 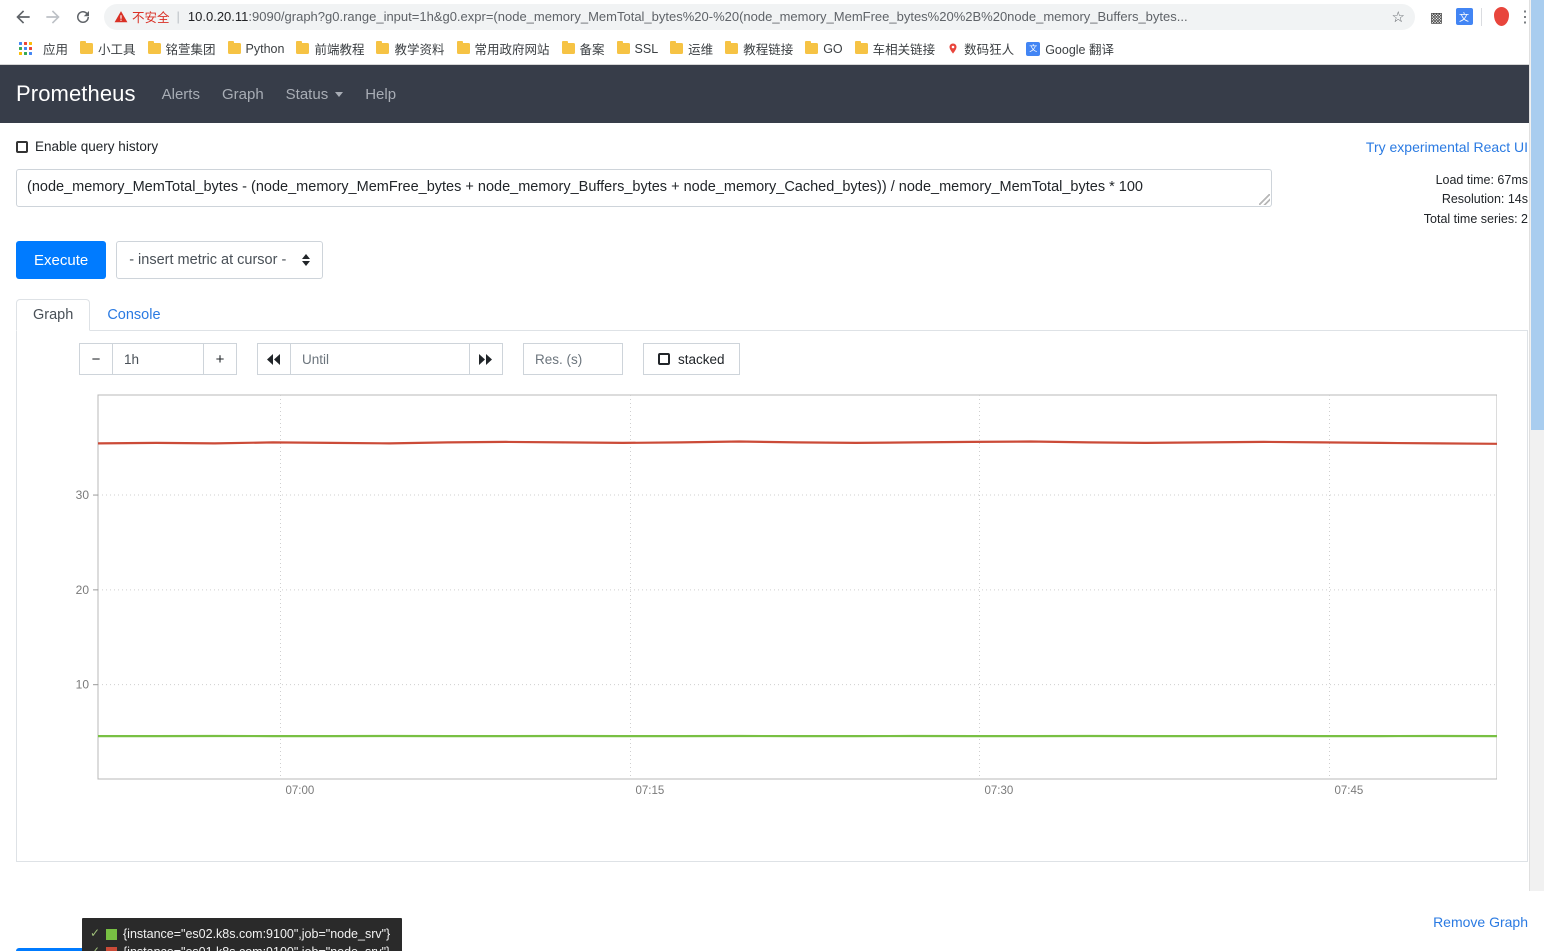 I want to click on page-scrollbar, so click(x=1536, y=445).